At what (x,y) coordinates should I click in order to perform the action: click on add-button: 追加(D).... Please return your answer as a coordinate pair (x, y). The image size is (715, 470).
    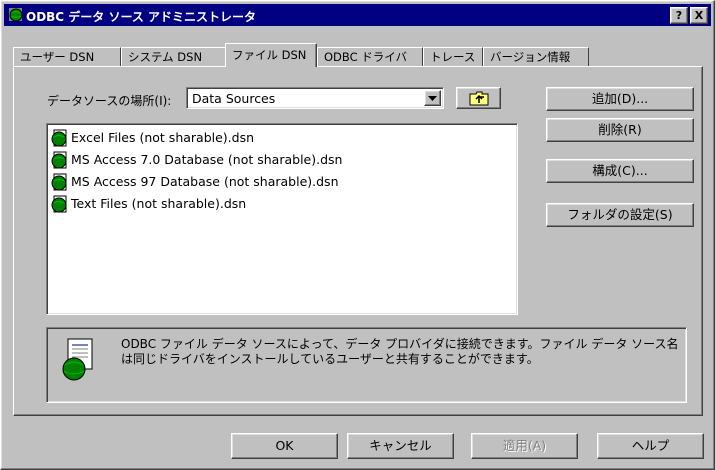
    Looking at the image, I should click on (620, 99).